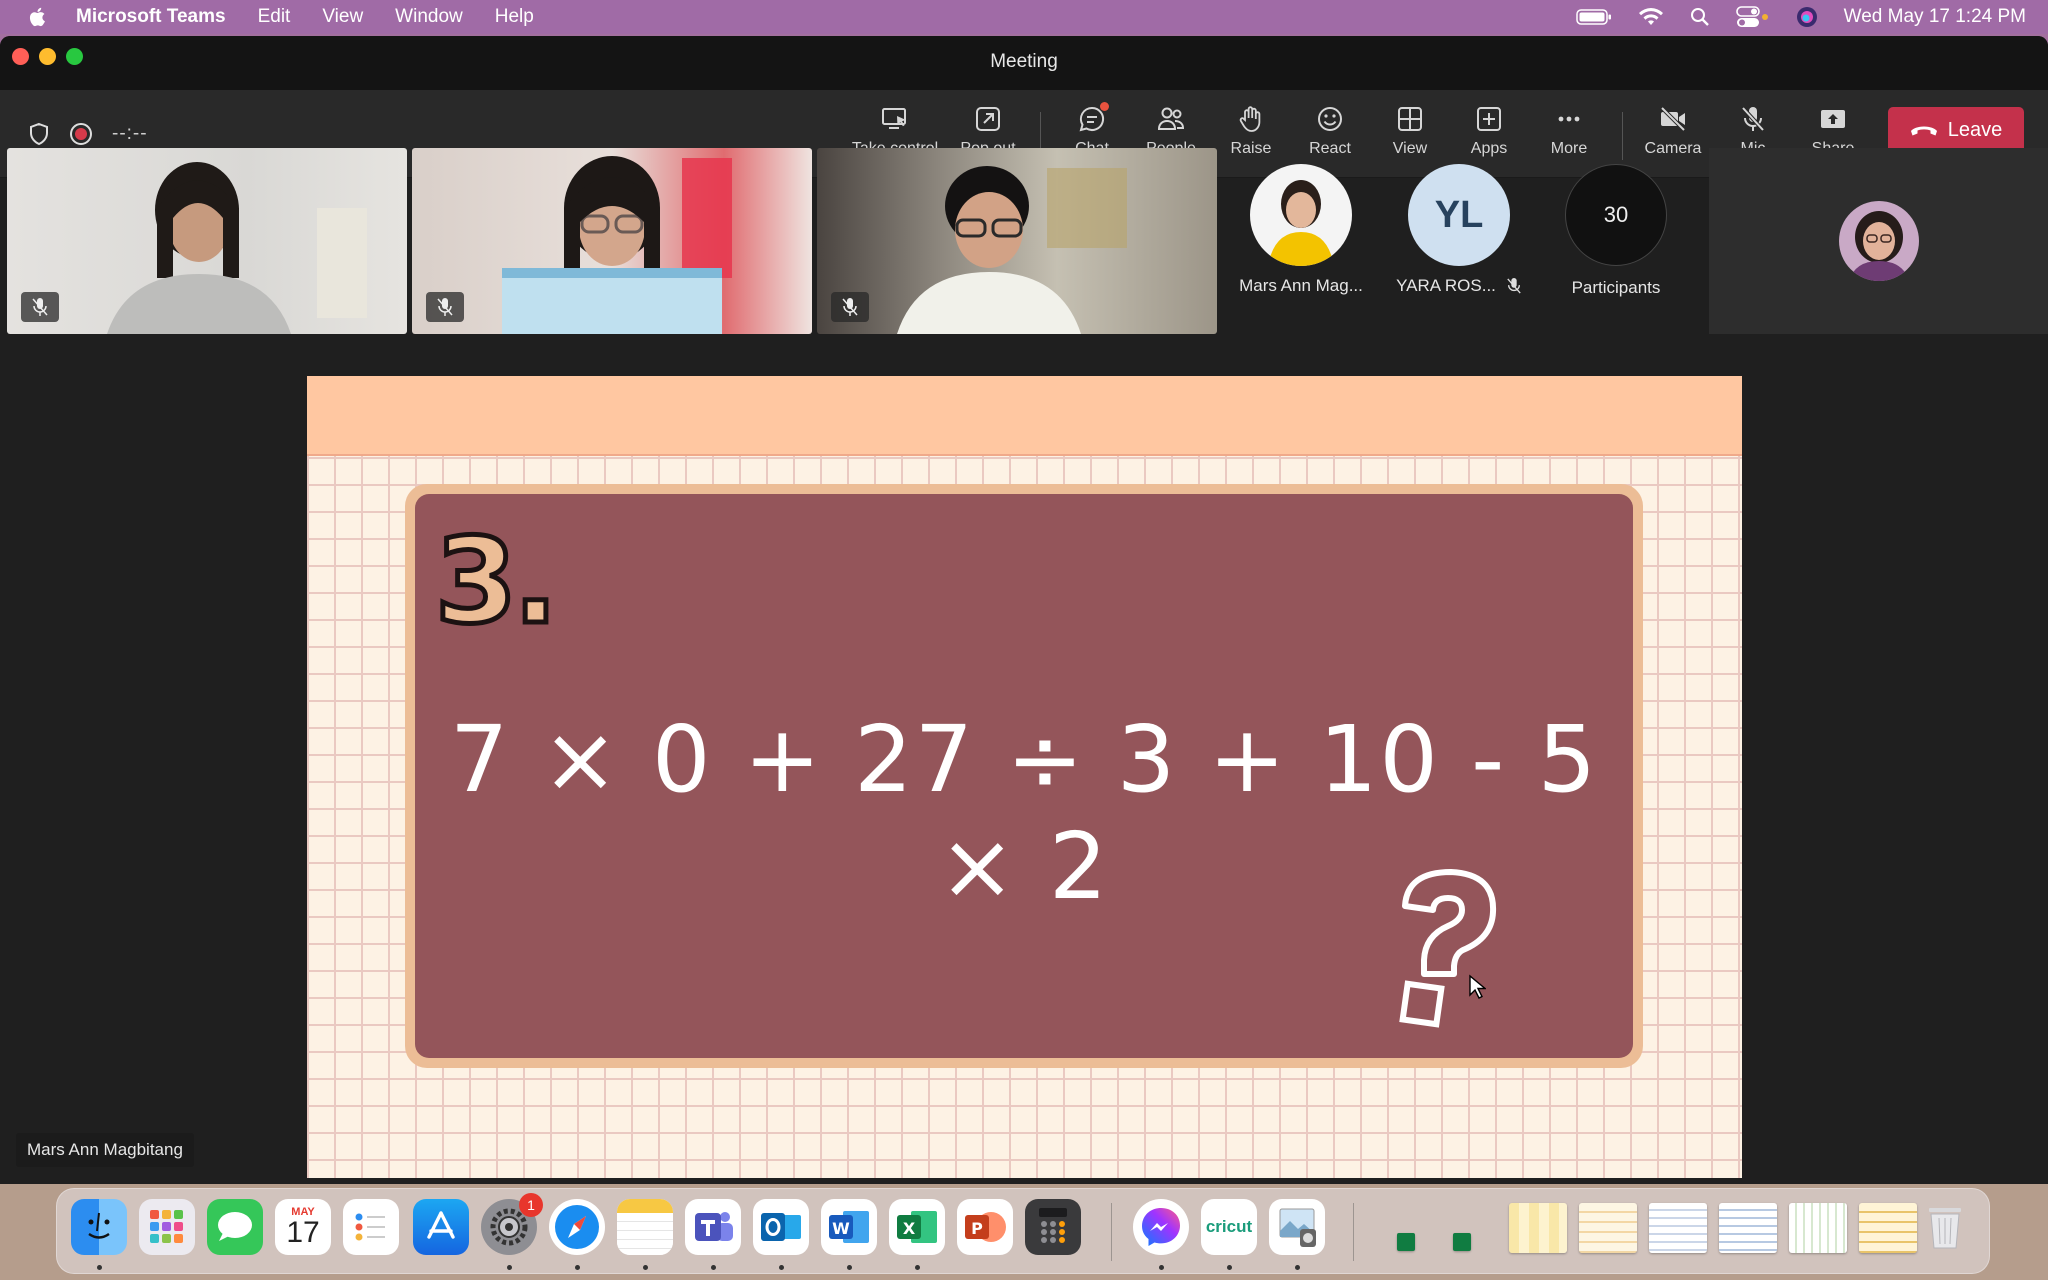 This screenshot has height=1280, width=2048. What do you see at coordinates (167, 1227) in the screenshot?
I see `launchpad-icon` at bounding box center [167, 1227].